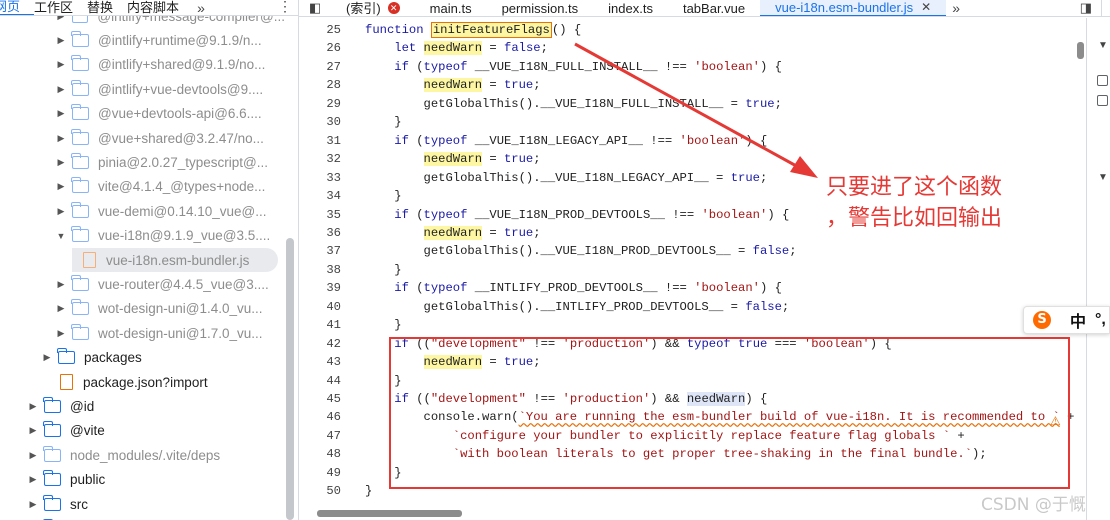 The width and height of the screenshot is (1110, 520). I want to click on tab-overrides: 替换, so click(107, 7).